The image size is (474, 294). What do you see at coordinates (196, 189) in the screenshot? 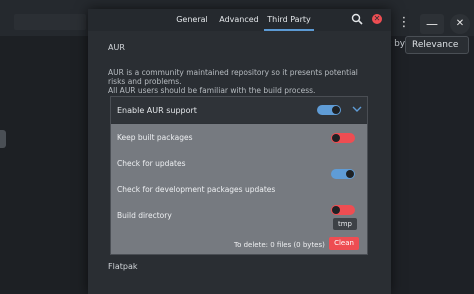
I see `check-dev-updates-label: Check for development packages updates` at bounding box center [196, 189].